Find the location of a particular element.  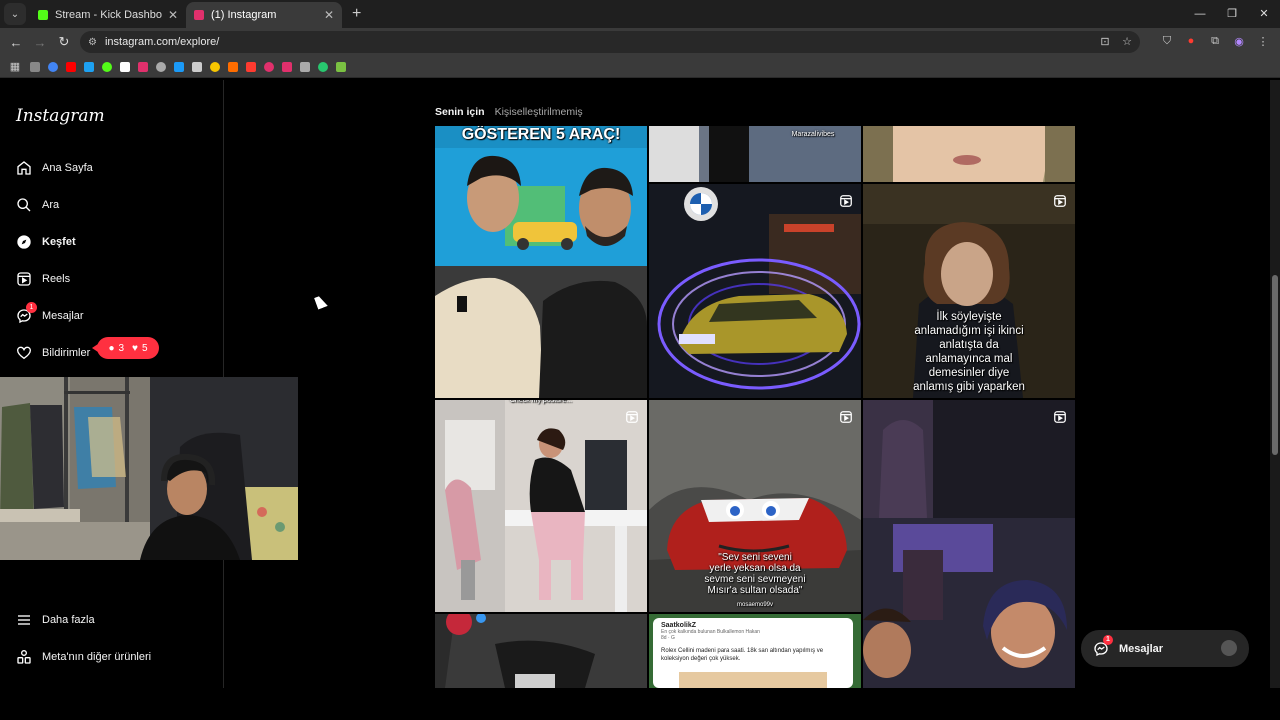

sidebar-item-label: Mesajlar is located at coordinates (63, 316).